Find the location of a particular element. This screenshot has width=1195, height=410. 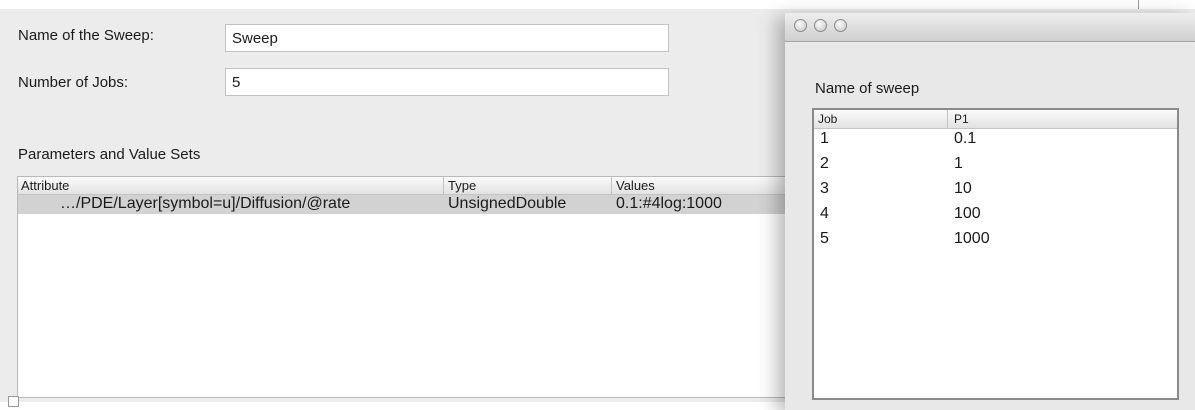

column-header-values: Values is located at coordinates (635, 185).